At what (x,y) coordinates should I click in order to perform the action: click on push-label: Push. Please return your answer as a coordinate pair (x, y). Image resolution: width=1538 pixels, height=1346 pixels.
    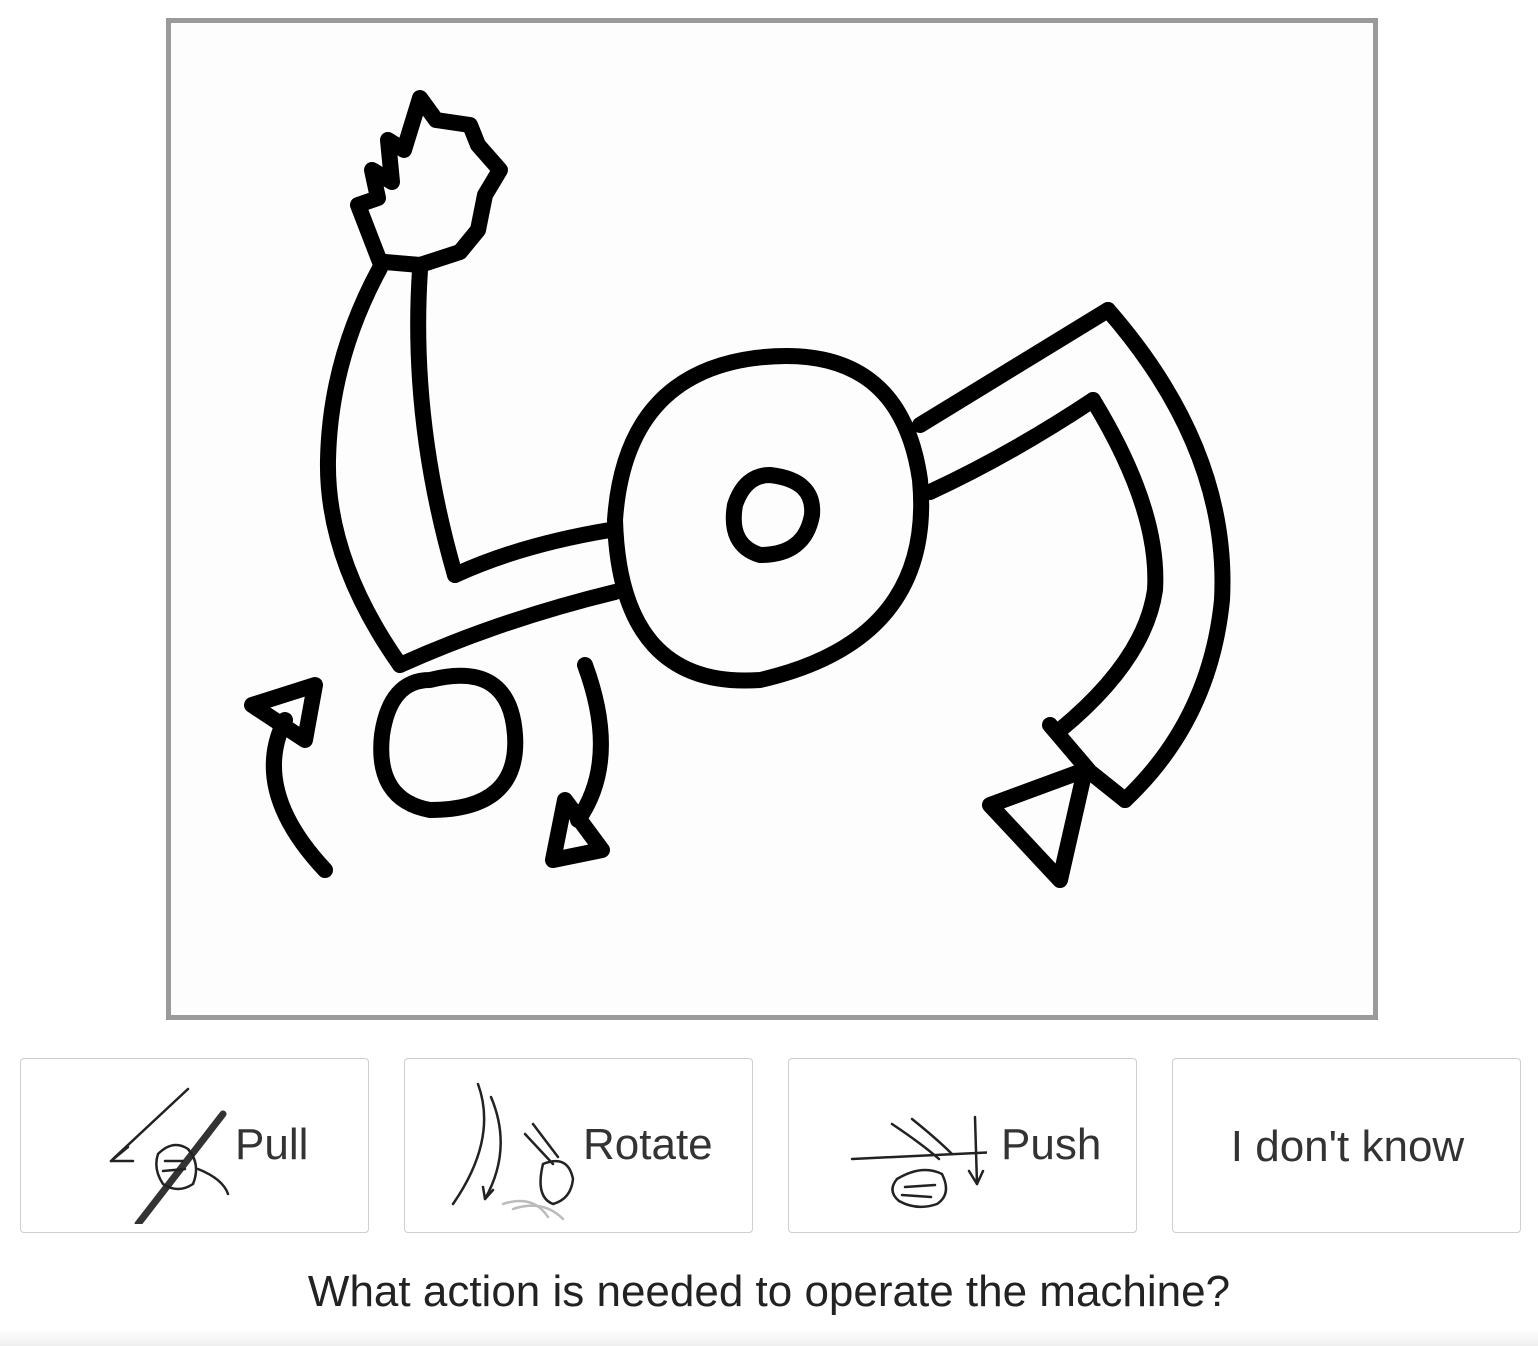
    Looking at the image, I should click on (1051, 1144).